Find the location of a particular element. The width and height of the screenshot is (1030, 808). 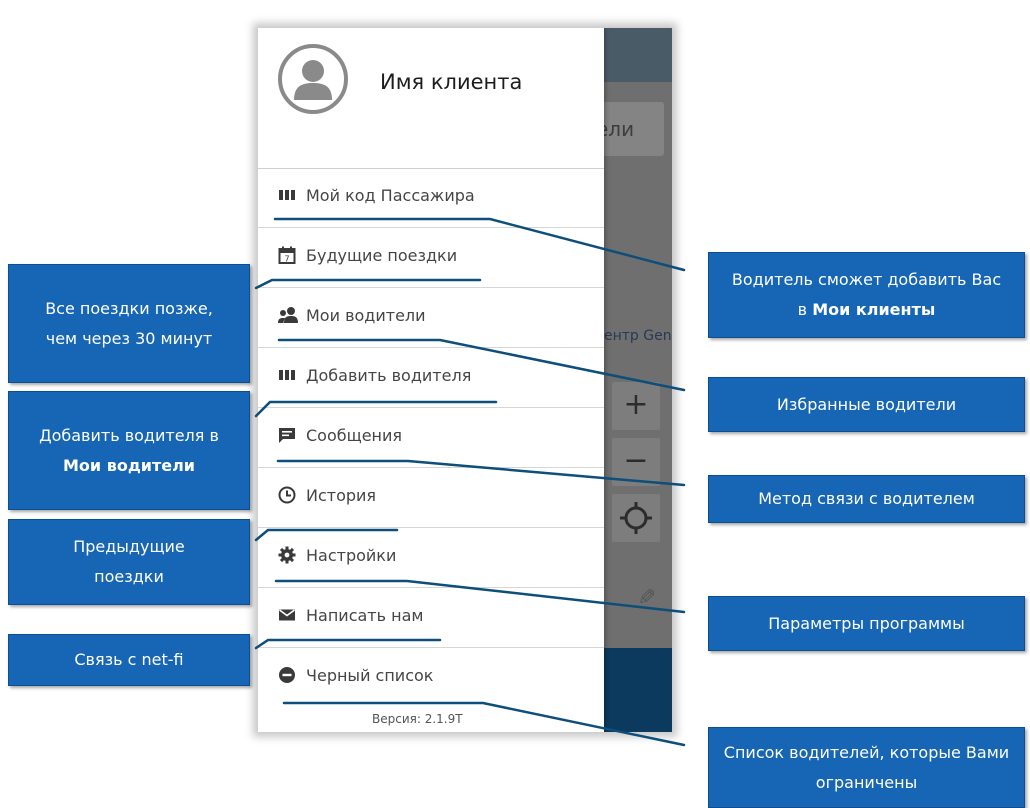

menu-item-label: История is located at coordinates (341, 495).